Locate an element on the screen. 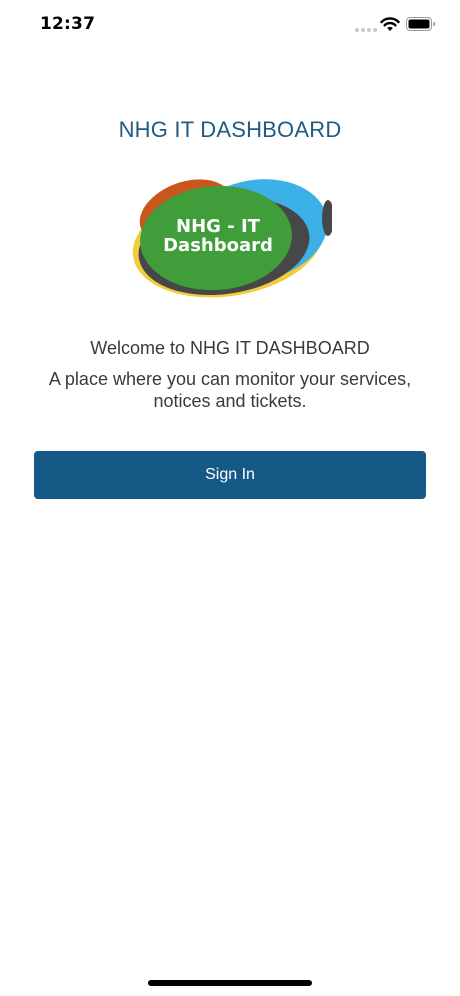 The image size is (460, 996). battery-icon is located at coordinates (421, 24).